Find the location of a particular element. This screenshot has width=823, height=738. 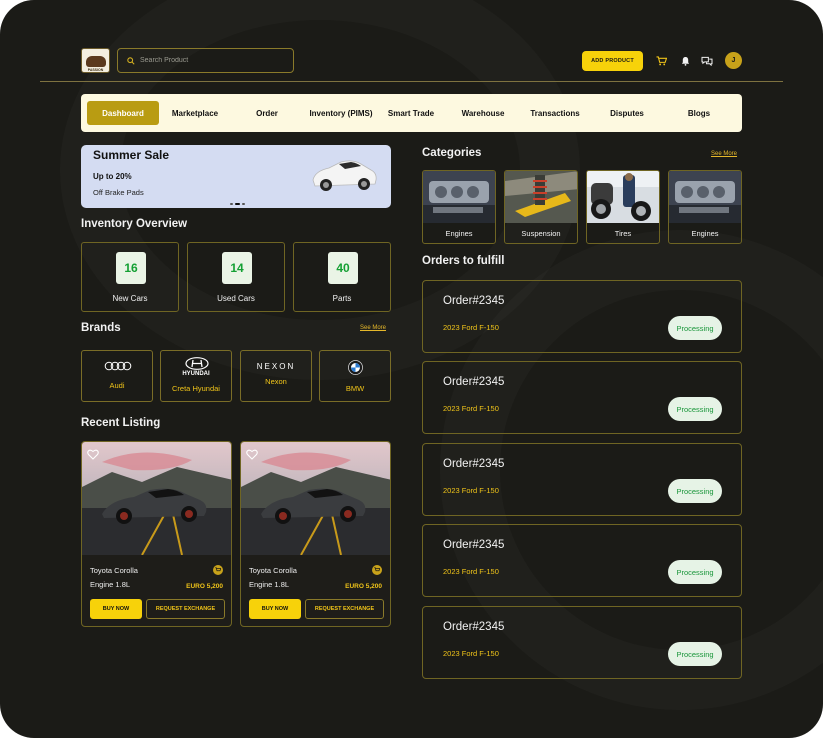

brand-label: Nexon is located at coordinates (276, 381).